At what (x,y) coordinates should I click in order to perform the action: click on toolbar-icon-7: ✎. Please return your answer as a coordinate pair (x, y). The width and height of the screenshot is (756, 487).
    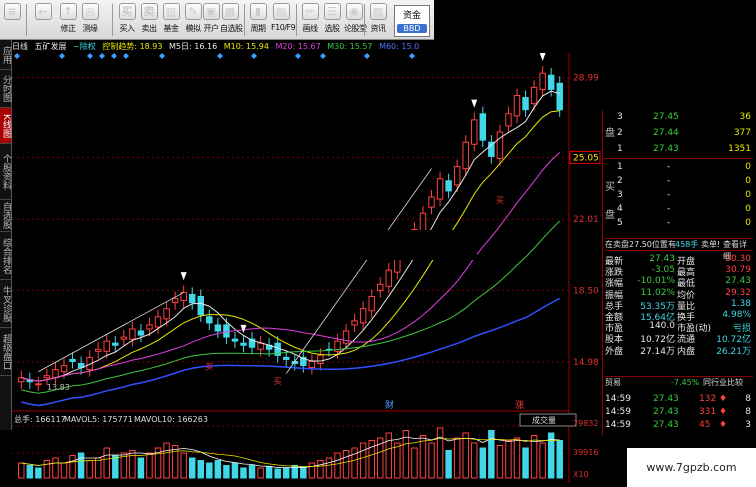
    Looking at the image, I should click on (193, 11).